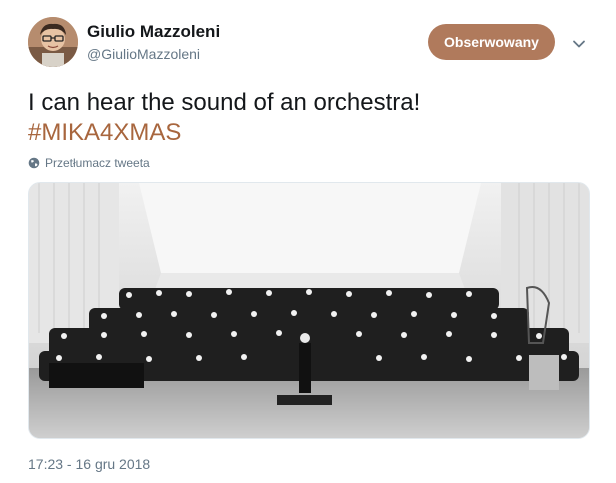 The width and height of the screenshot is (616, 483). I want to click on avatar, so click(53, 42).